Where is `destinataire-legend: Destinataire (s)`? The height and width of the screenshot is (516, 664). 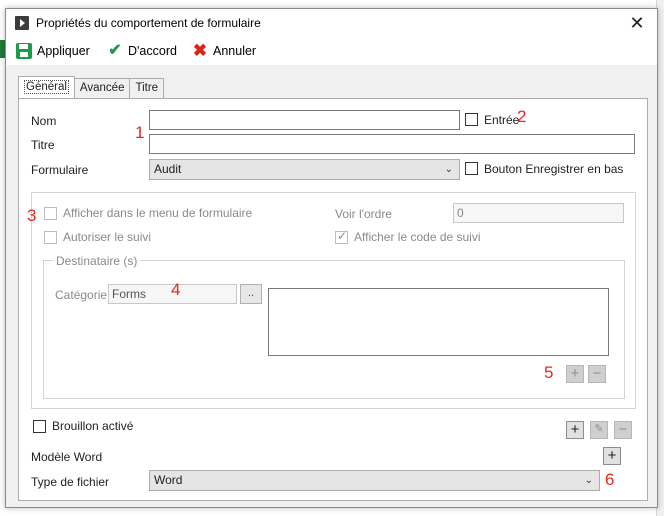
destinataire-legend: Destinataire (s) is located at coordinates (97, 261).